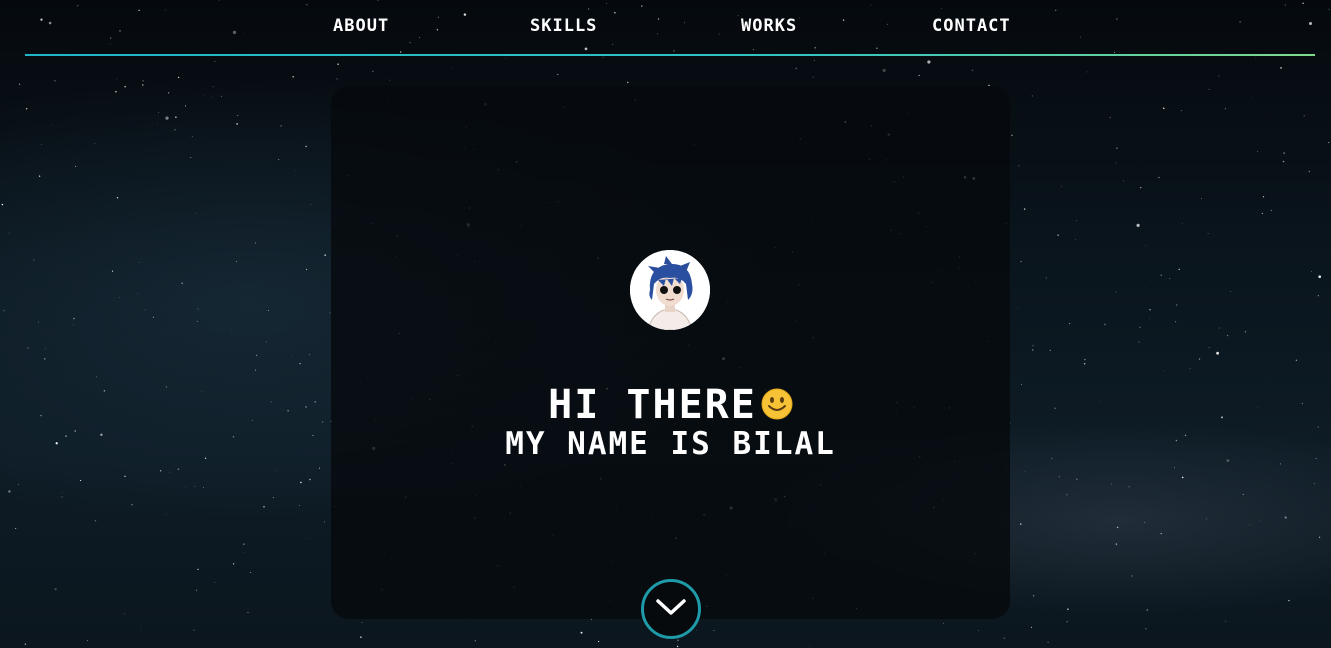 The width and height of the screenshot is (1331, 648). What do you see at coordinates (971, 26) in the screenshot?
I see `nav-item-contact: CONTACT` at bounding box center [971, 26].